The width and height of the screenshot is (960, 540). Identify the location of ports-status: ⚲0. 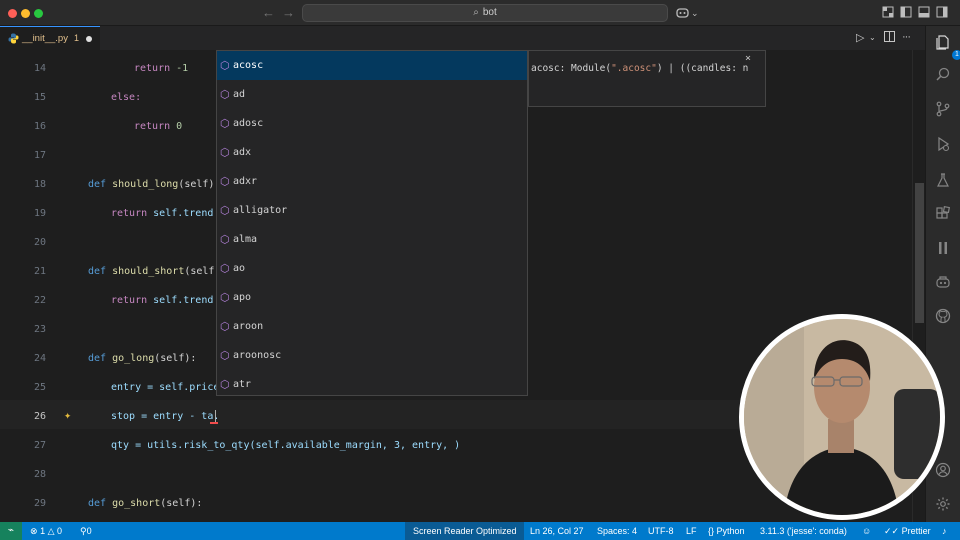
(86, 531).